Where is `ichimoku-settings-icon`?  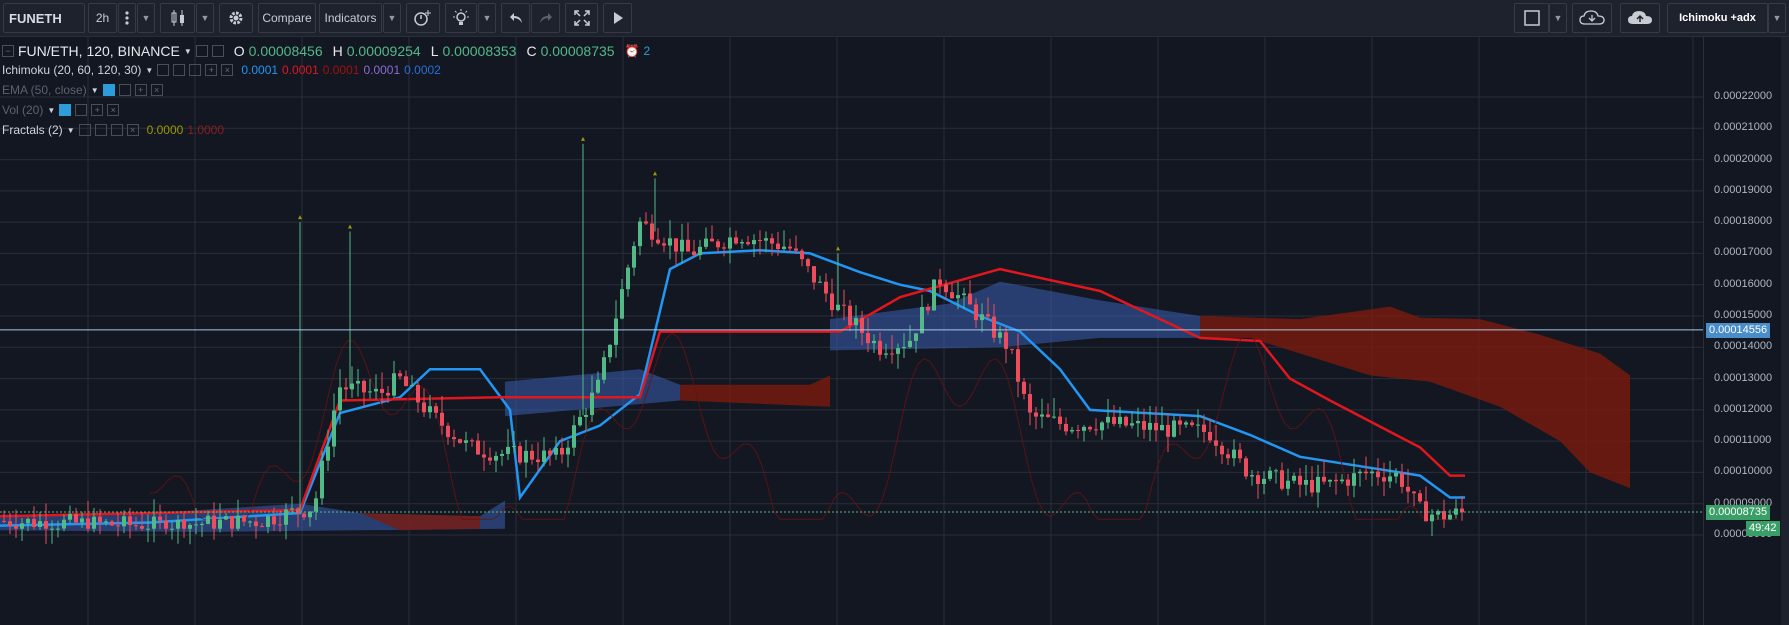 ichimoku-settings-icon is located at coordinates (179, 70).